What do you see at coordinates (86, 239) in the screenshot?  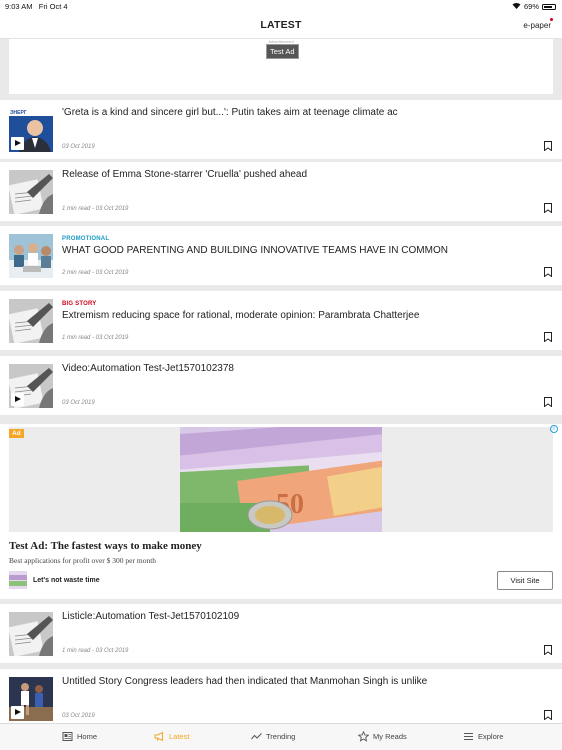 I see `article-kicker: PROMOTIONAL` at bounding box center [86, 239].